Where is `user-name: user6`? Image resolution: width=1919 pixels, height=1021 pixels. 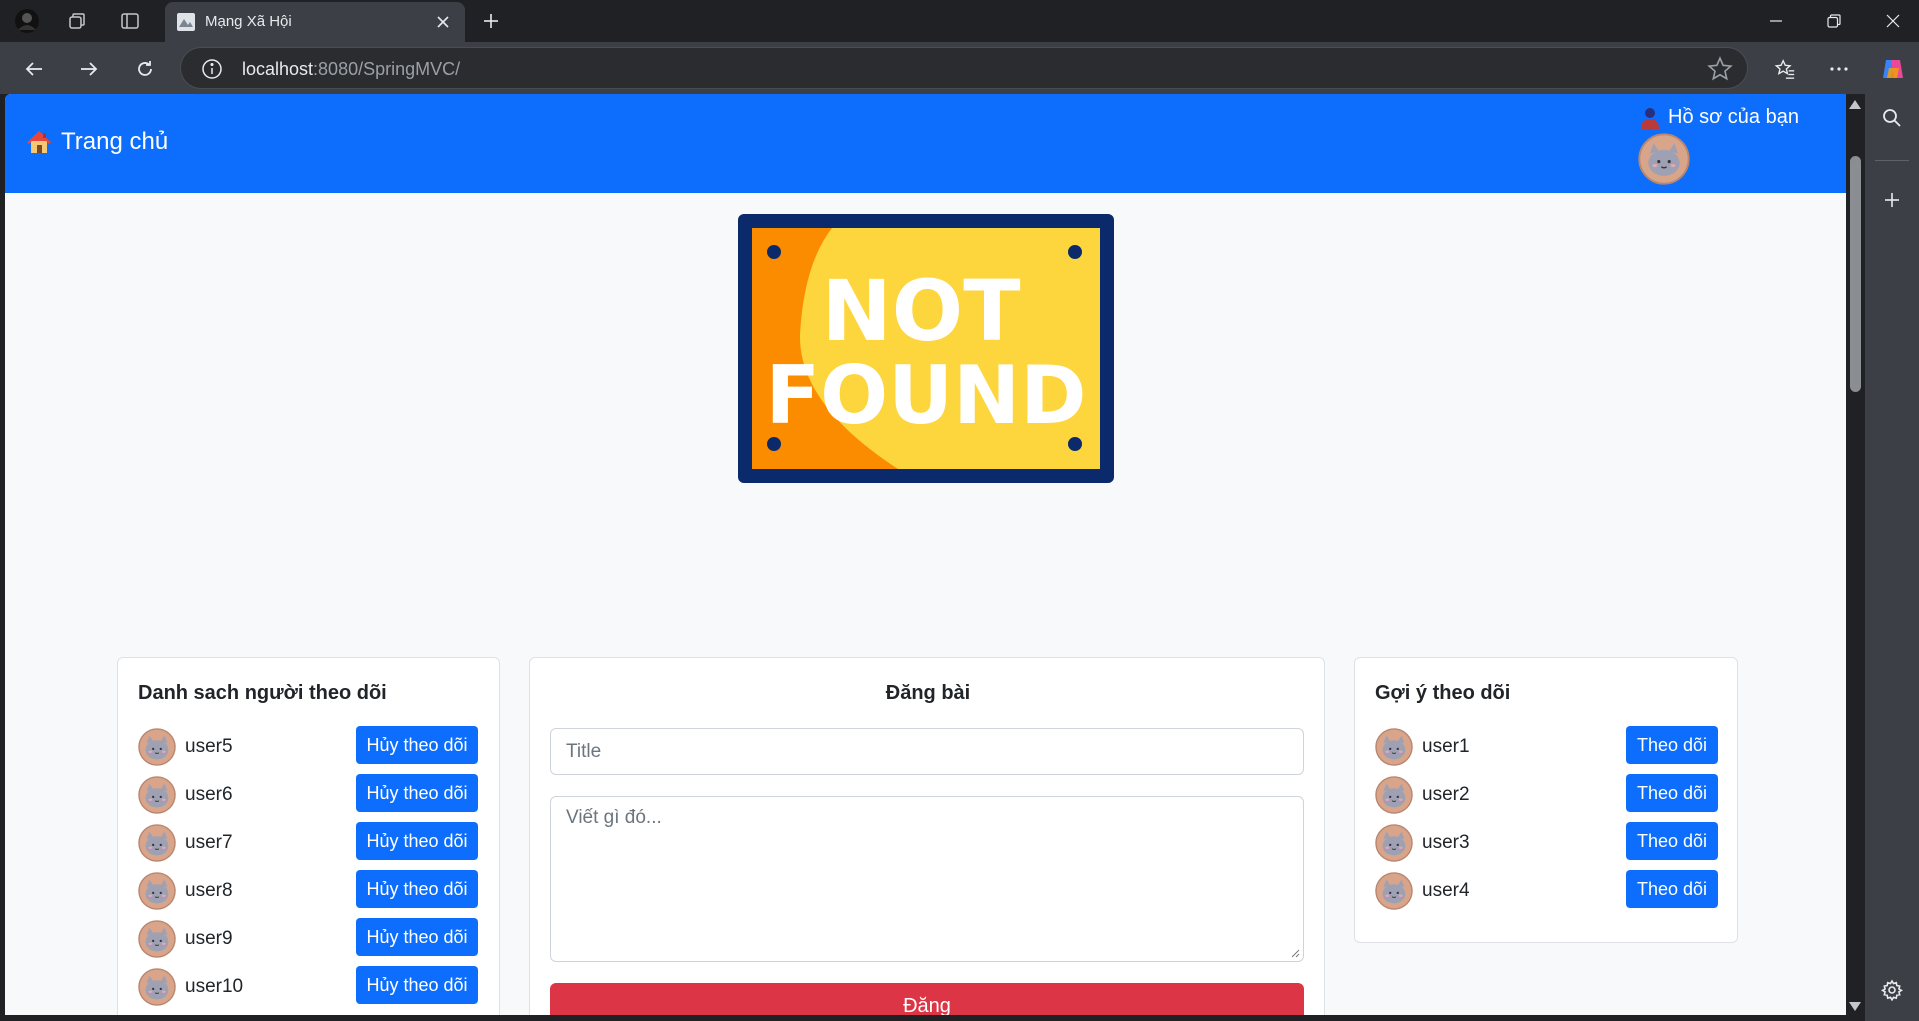 user-name: user6 is located at coordinates (209, 795).